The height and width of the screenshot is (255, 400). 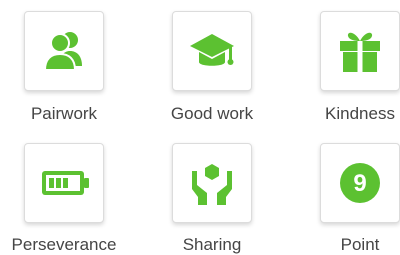 I want to click on skill-tile-sharing, so click(x=212, y=183).